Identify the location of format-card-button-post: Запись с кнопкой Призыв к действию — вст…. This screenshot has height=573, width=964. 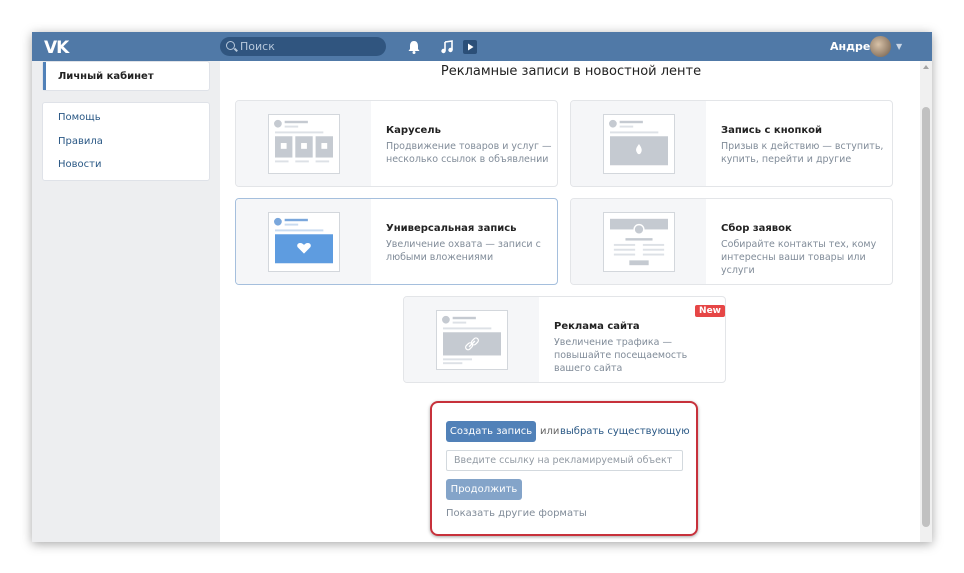
(731, 143).